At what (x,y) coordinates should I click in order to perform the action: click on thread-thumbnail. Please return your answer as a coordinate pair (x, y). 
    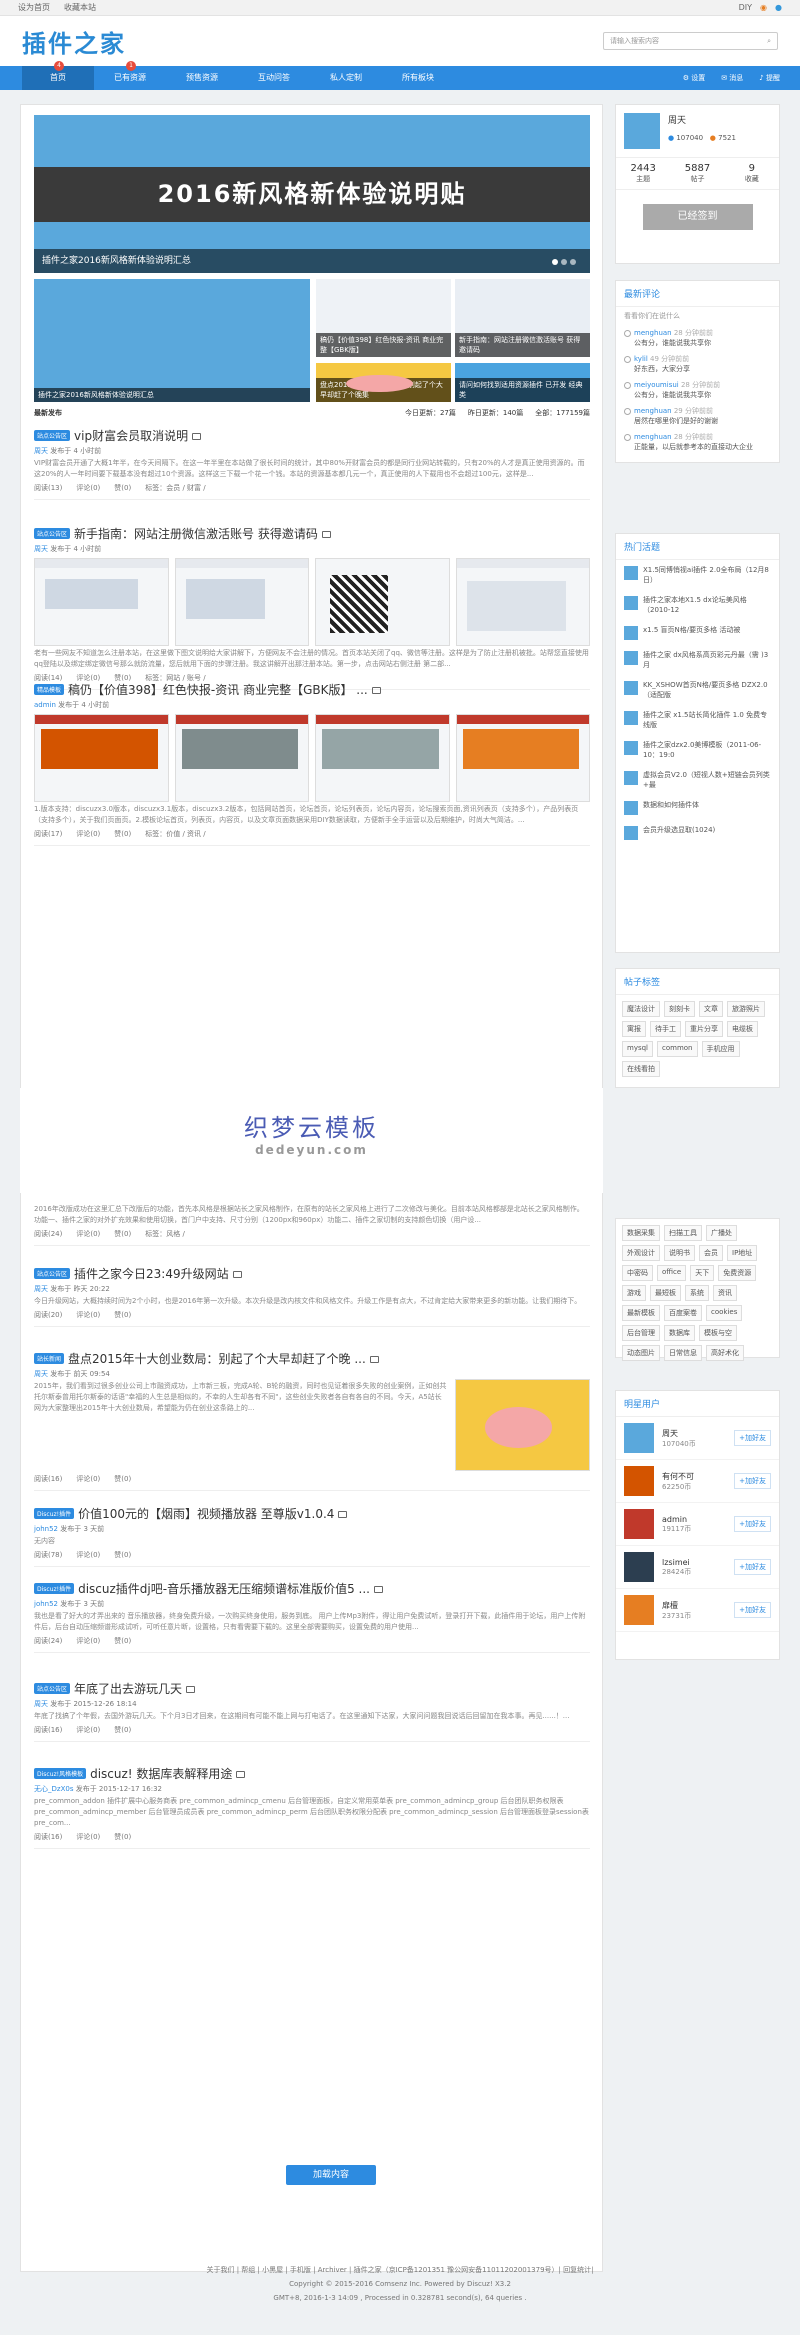
    Looking at the image, I should click on (522, 1425).